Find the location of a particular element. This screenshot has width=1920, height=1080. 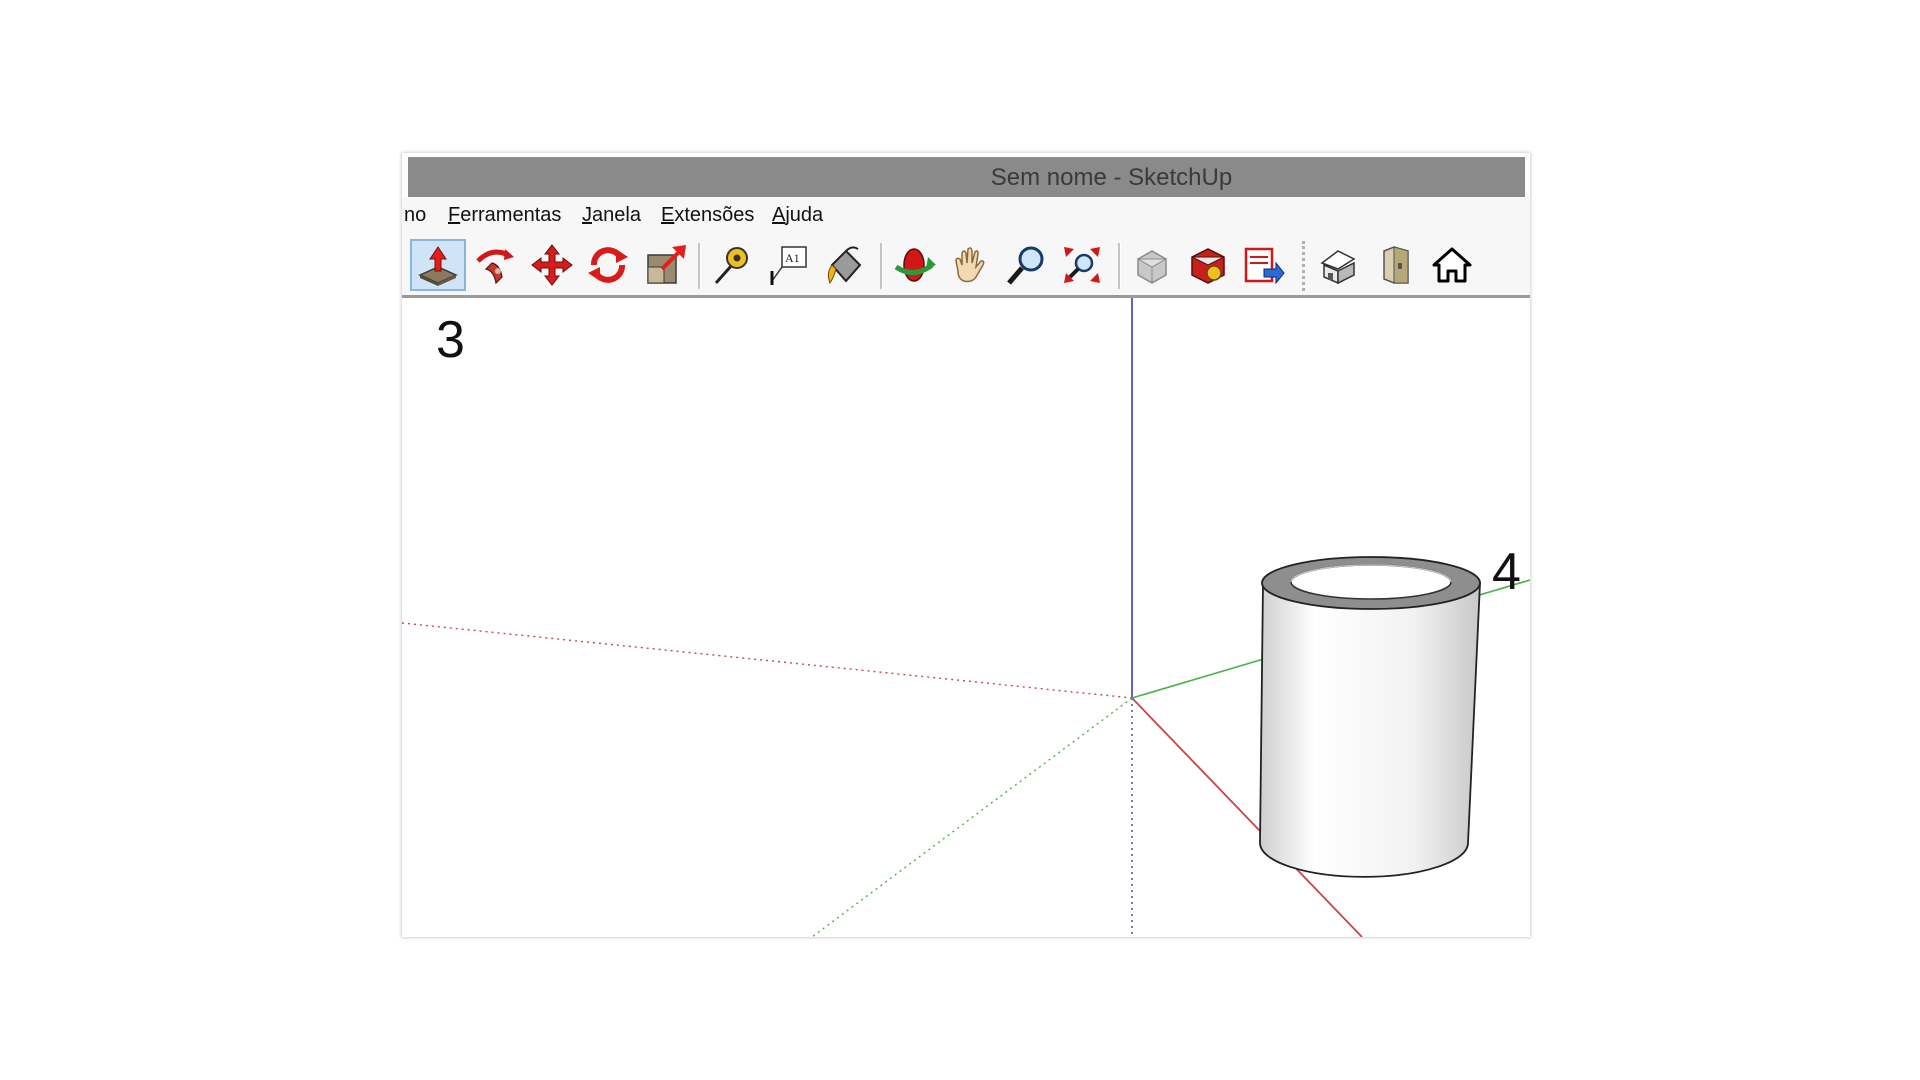

follow-me-button is located at coordinates (494, 265).